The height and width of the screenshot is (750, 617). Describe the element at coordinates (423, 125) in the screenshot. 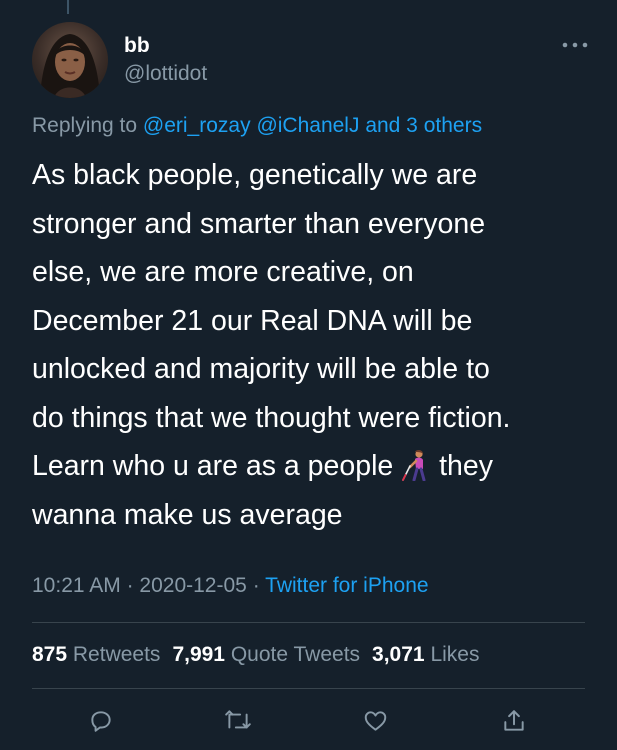

I see `mention-others: and 3 others` at that location.